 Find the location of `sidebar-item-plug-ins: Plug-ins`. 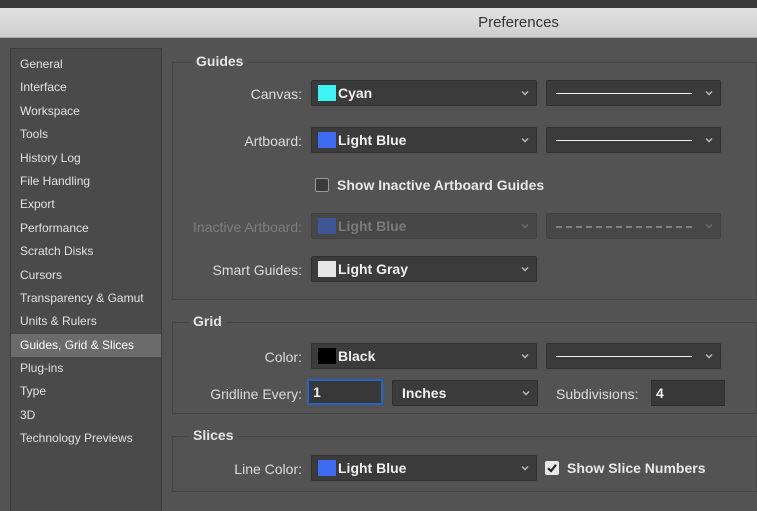

sidebar-item-plug-ins: Plug-ins is located at coordinates (86, 368).